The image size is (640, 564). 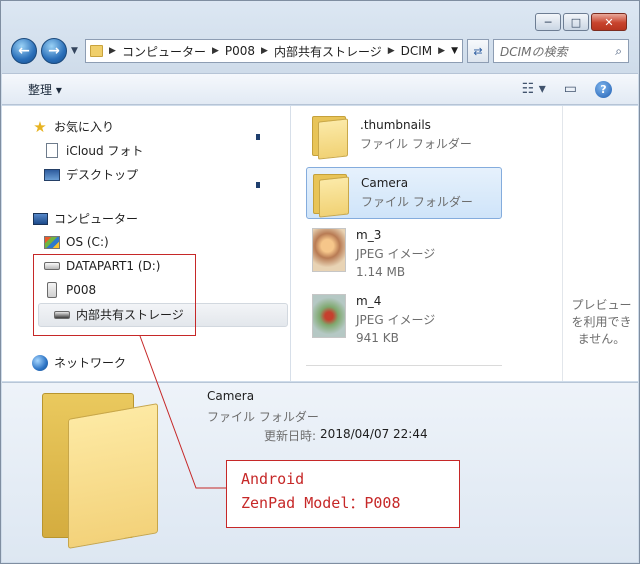 What do you see at coordinates (454, 51) in the screenshot?
I see `address-dropdown-icon: ▼` at bounding box center [454, 51].